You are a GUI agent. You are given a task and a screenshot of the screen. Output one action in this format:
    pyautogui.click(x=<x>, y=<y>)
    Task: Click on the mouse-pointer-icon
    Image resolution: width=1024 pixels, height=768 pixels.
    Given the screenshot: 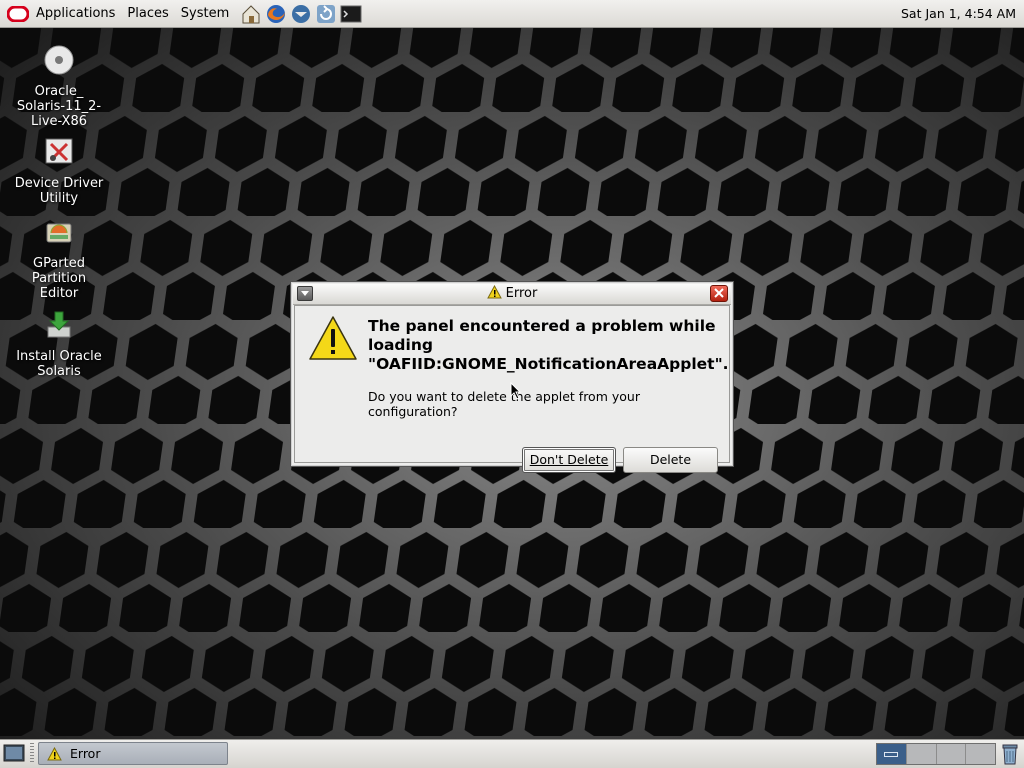 What is the action you would take?
    pyautogui.click(x=516, y=391)
    